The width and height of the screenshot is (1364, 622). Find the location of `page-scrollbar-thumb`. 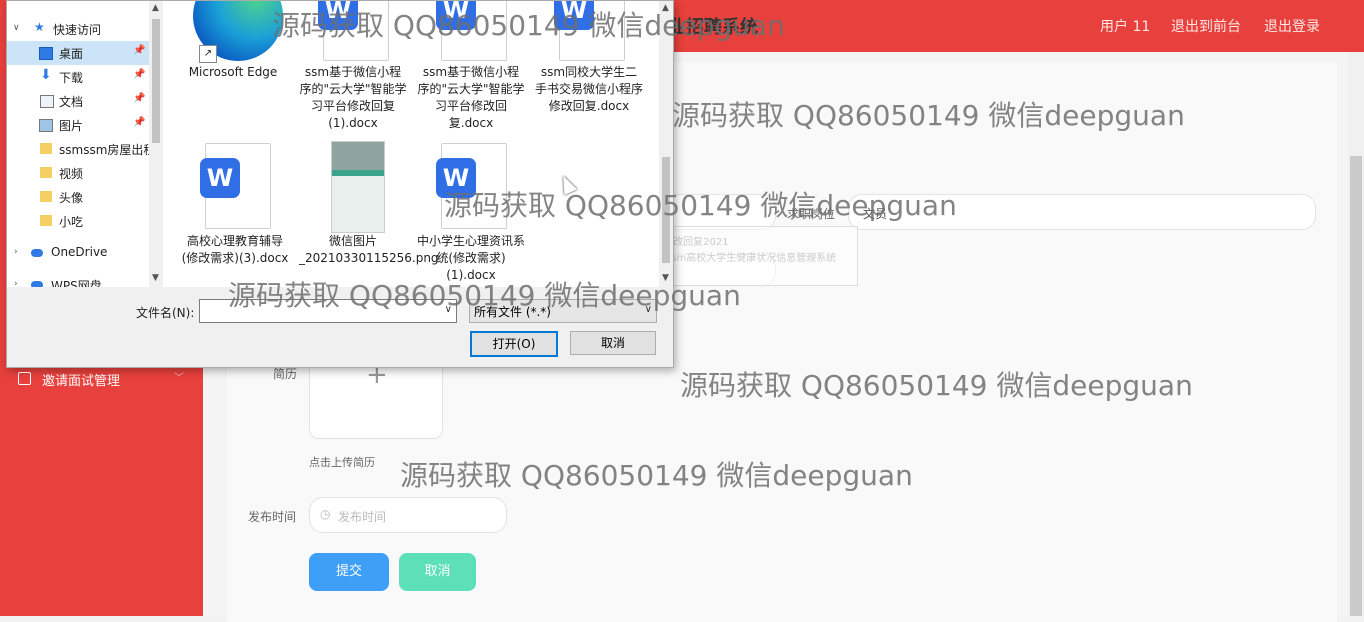

page-scrollbar-thumb is located at coordinates (1356, 386).